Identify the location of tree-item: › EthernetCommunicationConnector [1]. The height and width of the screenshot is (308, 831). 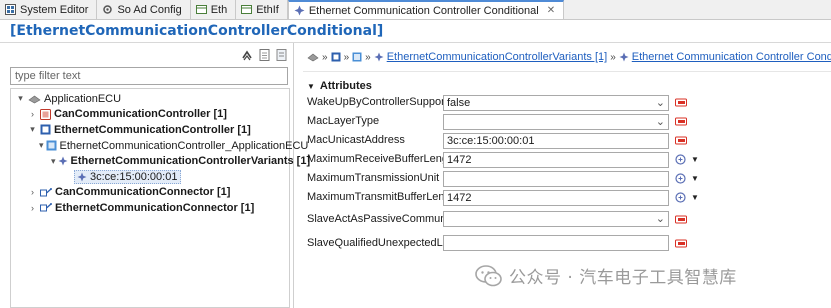
(150, 208).